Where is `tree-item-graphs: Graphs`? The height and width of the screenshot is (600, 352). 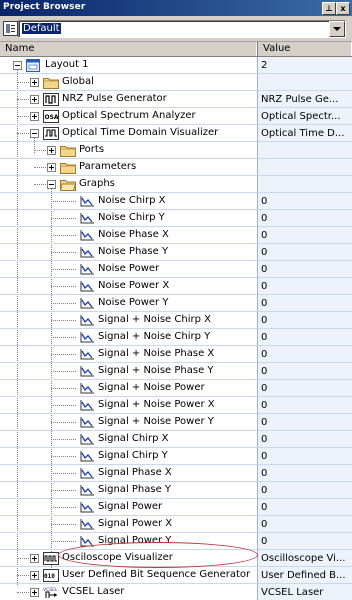 tree-item-graphs: Graphs is located at coordinates (176, 184).